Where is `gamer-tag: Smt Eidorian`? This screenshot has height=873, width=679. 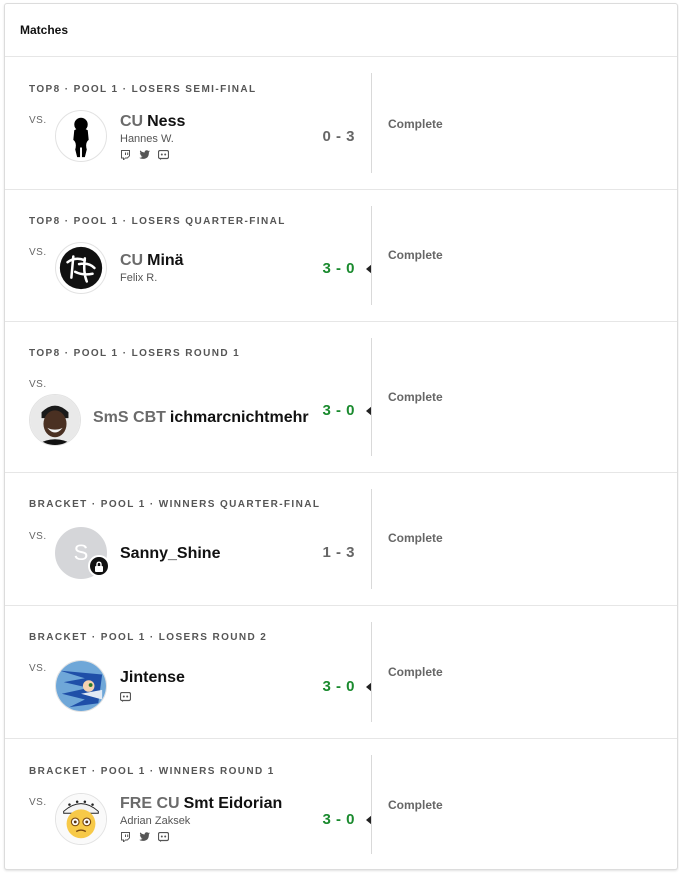 gamer-tag: Smt Eidorian is located at coordinates (233, 803).